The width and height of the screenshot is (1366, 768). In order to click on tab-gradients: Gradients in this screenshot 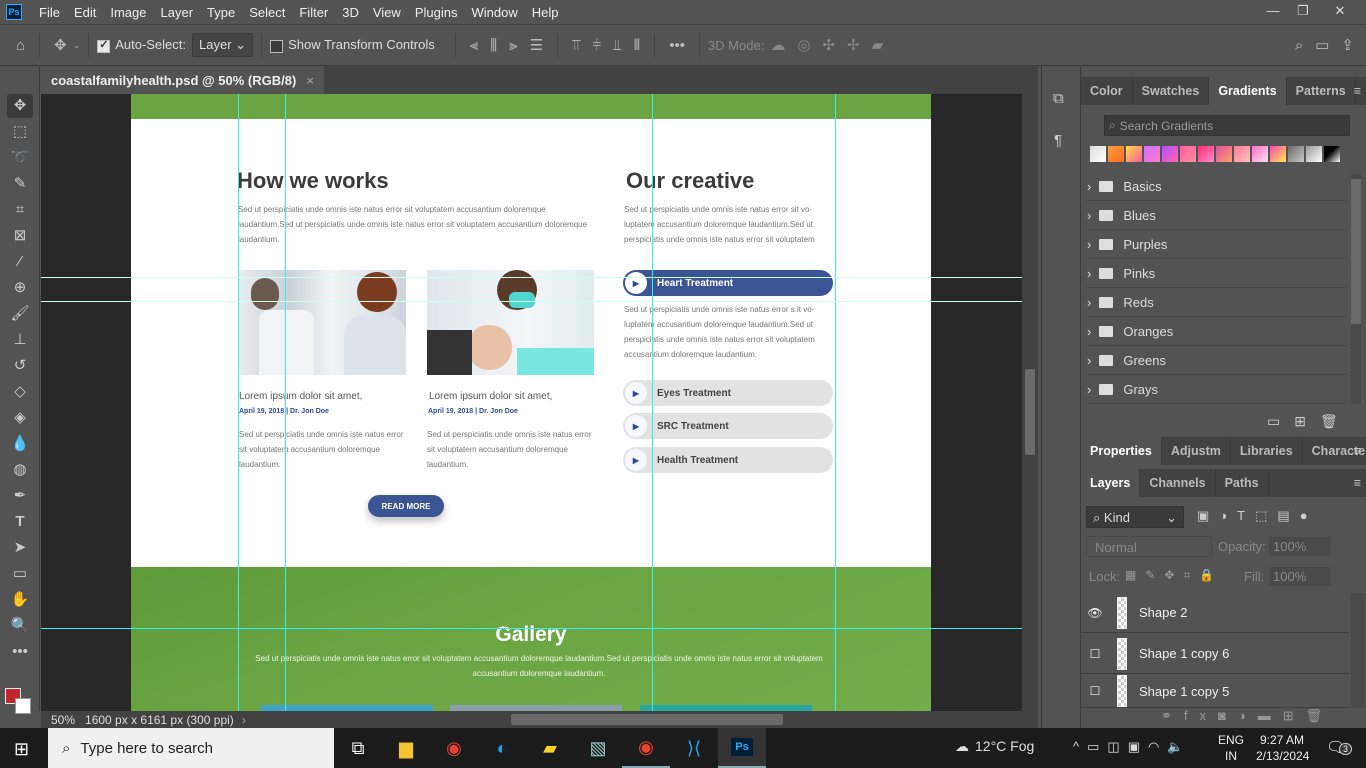, I will do `click(1248, 91)`.